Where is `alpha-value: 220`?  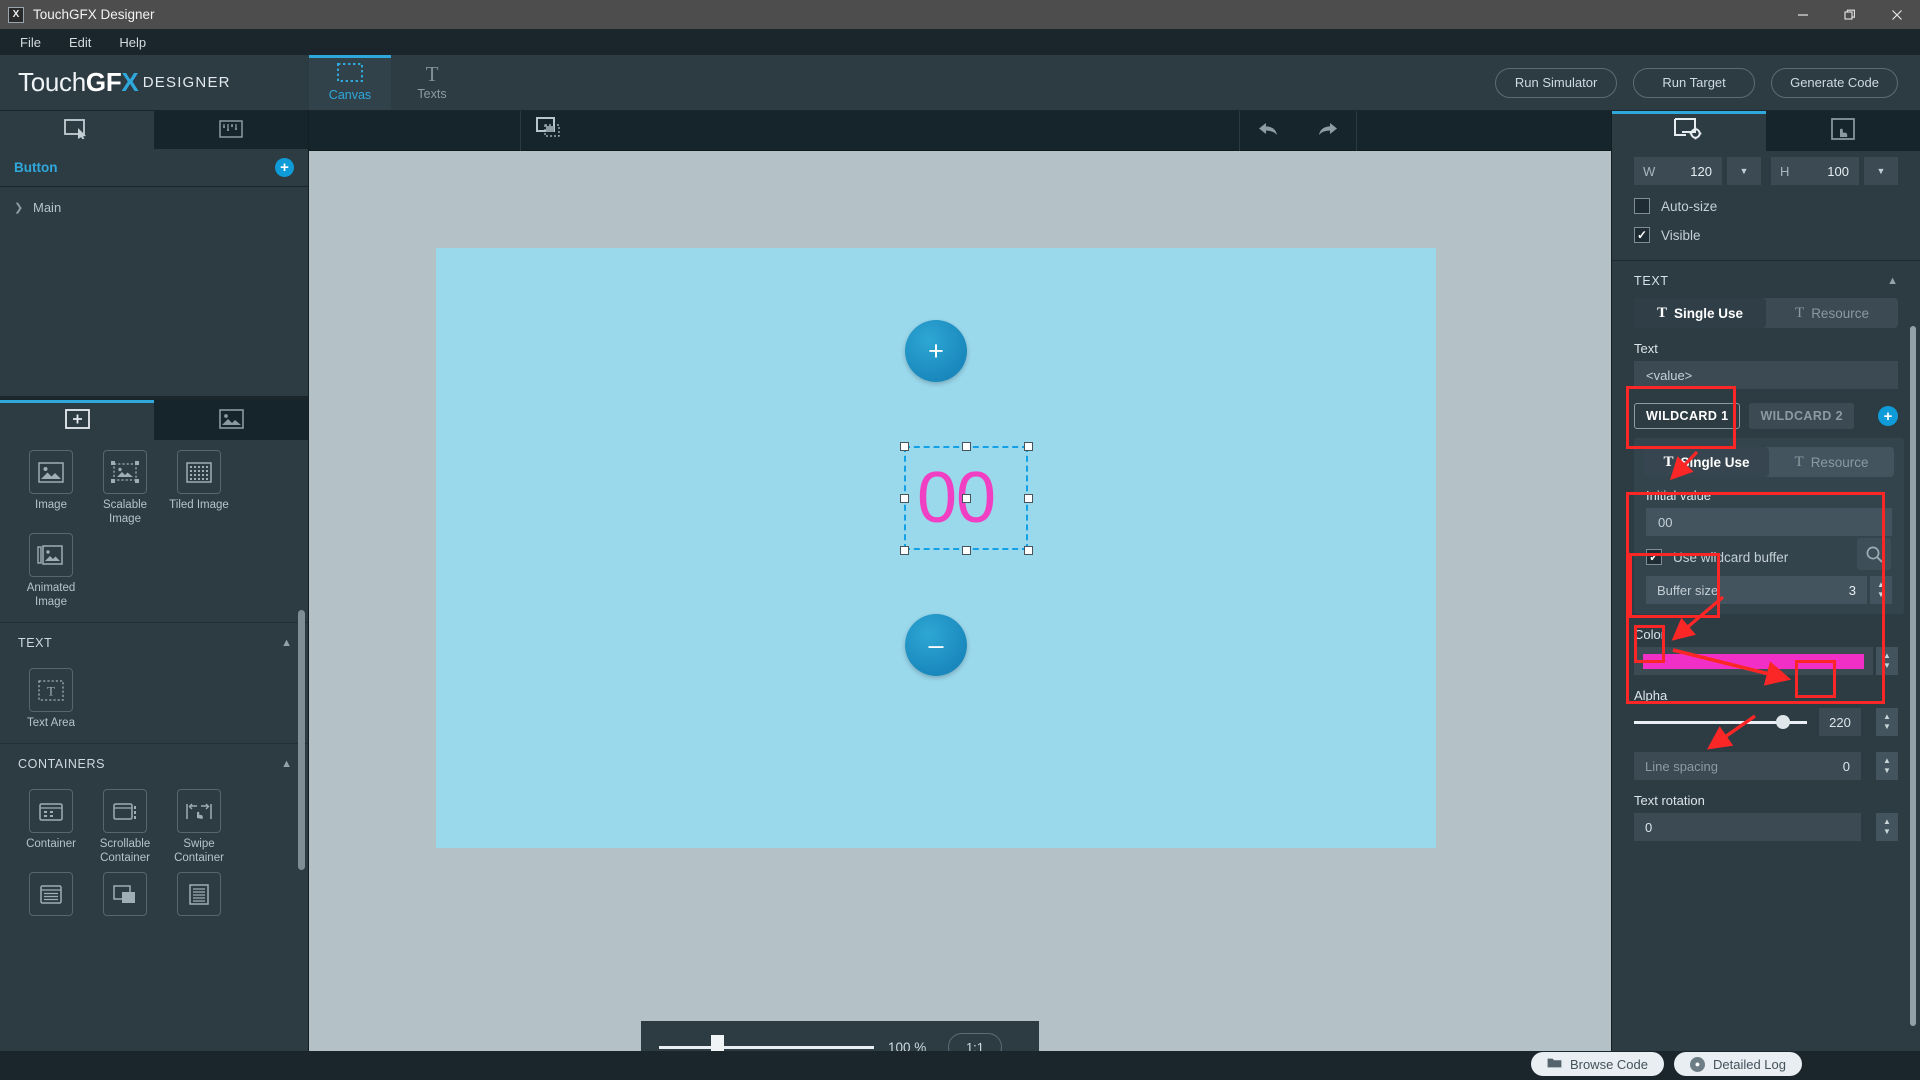
alpha-value: 220 is located at coordinates (1840, 722).